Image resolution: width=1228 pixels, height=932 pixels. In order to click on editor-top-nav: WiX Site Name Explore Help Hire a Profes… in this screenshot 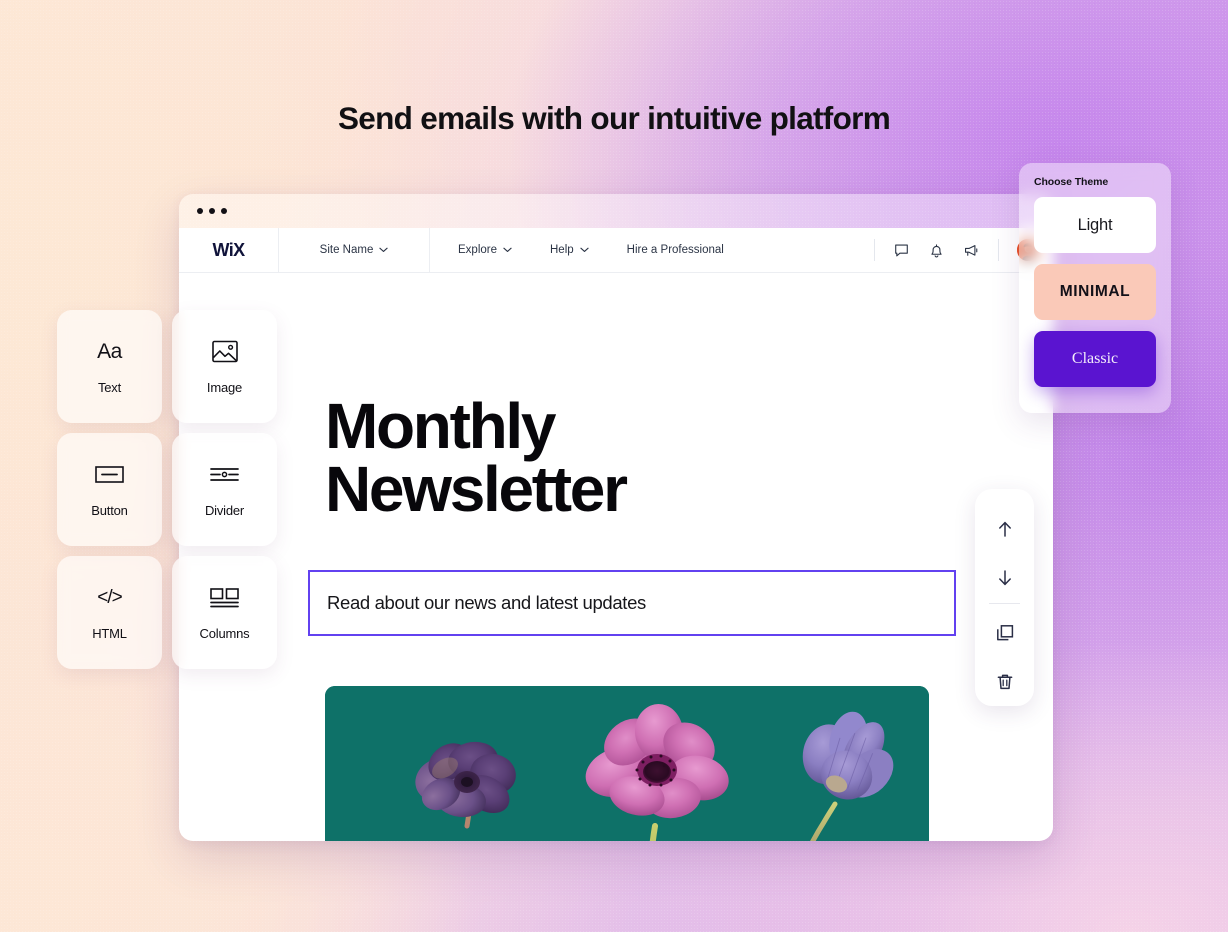, I will do `click(616, 250)`.